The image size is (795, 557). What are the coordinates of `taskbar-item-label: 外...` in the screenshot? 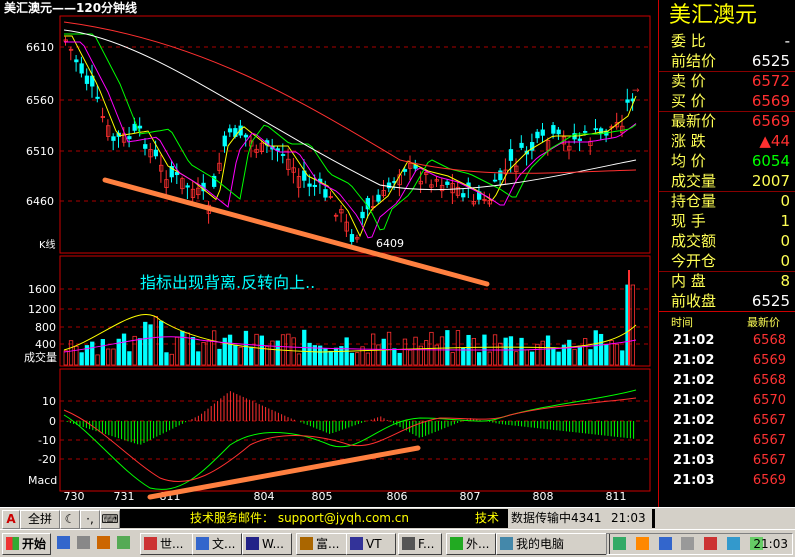 It's located at (478, 544).